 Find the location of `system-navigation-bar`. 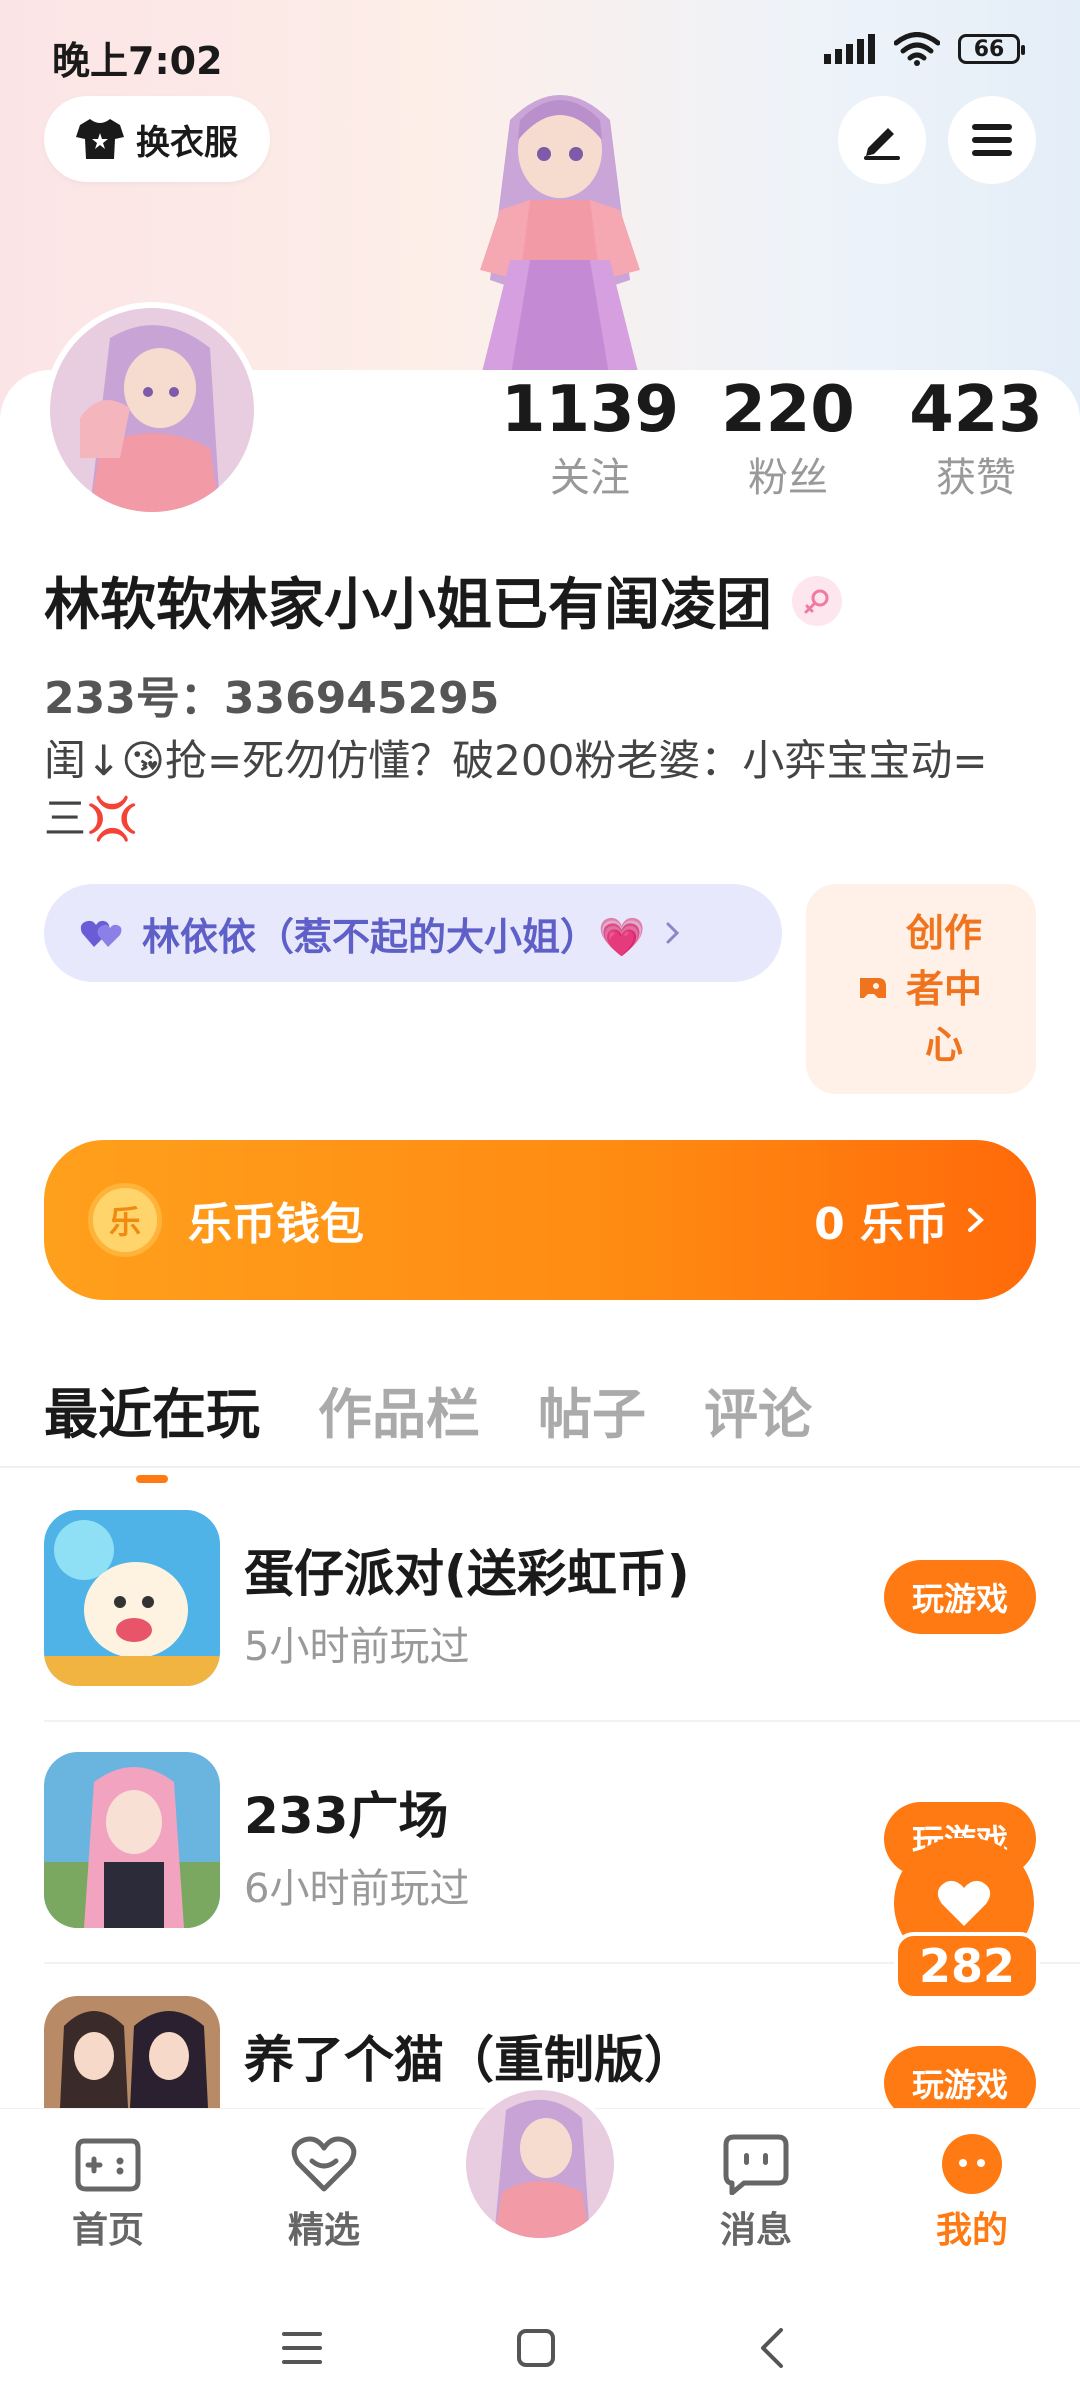

system-navigation-bar is located at coordinates (540, 2344).